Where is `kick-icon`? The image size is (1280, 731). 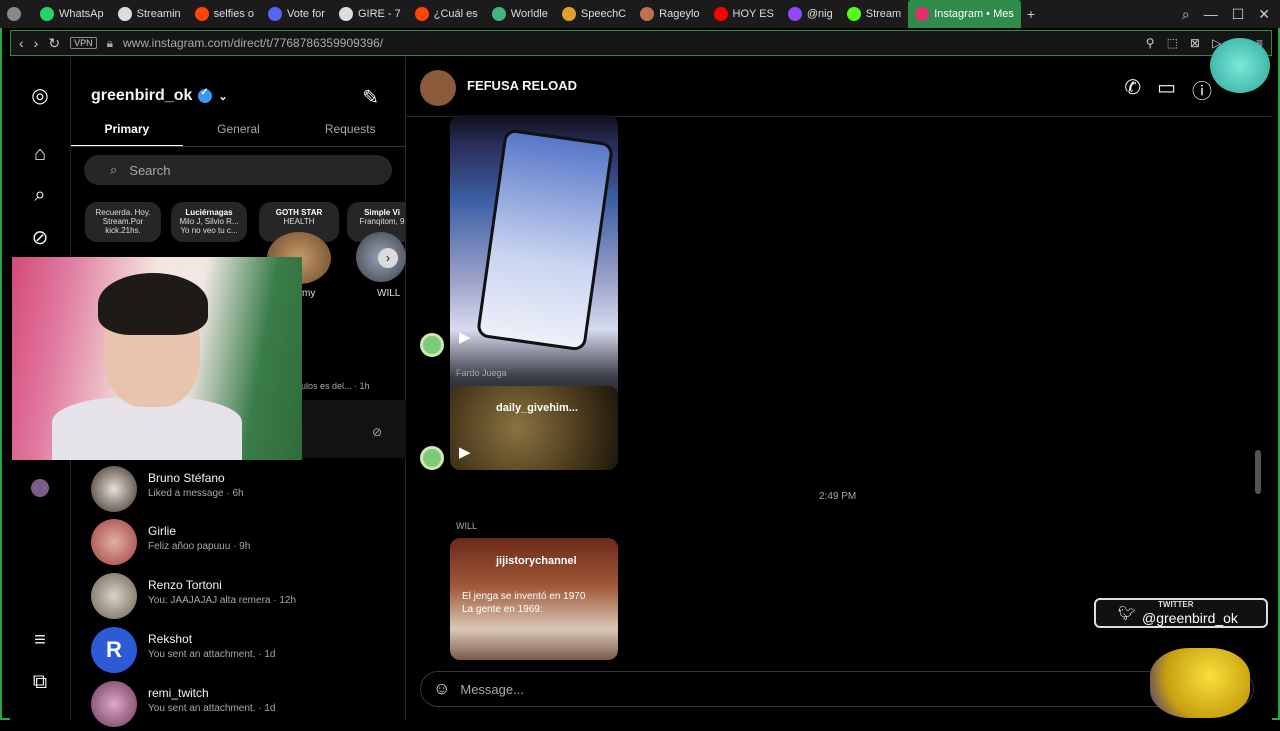 kick-icon is located at coordinates (853, 14).